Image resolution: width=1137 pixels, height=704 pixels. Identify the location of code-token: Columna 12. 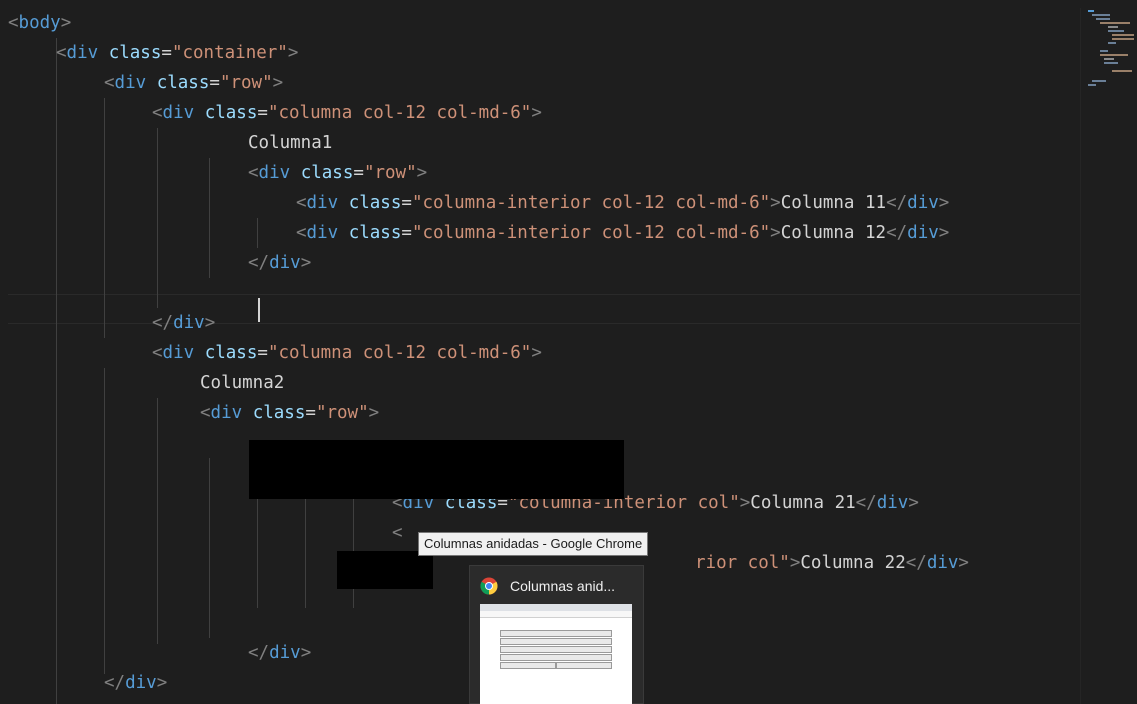
(833, 233).